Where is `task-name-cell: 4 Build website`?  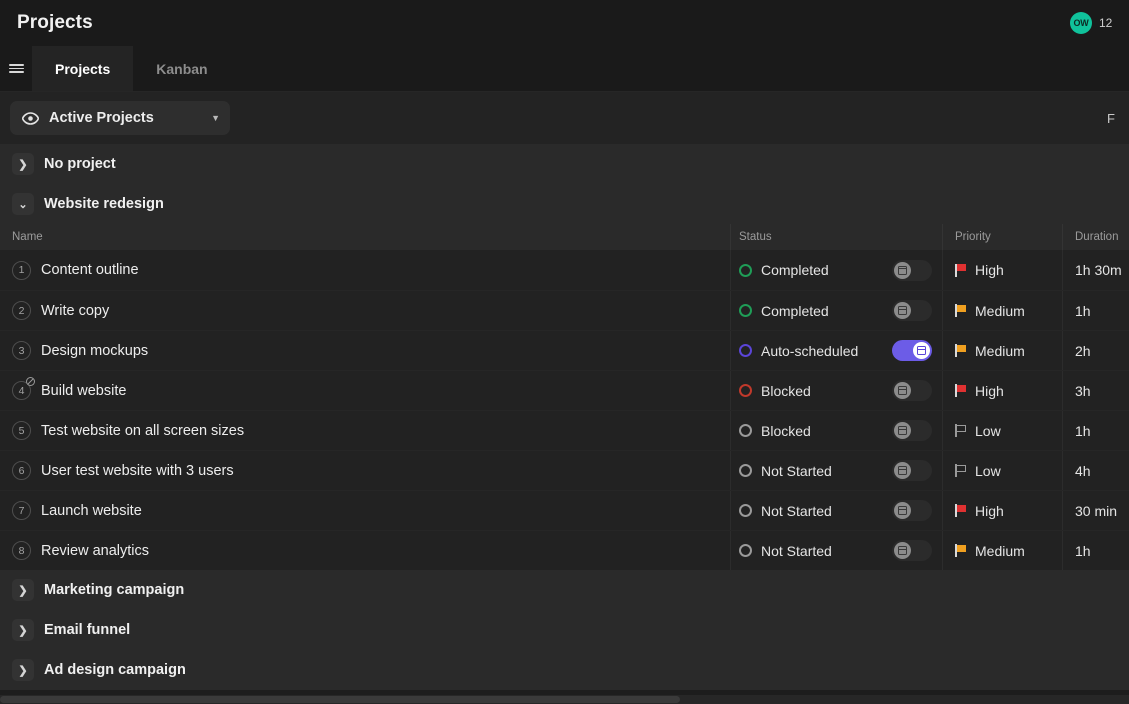 task-name-cell: 4 Build website is located at coordinates (365, 388).